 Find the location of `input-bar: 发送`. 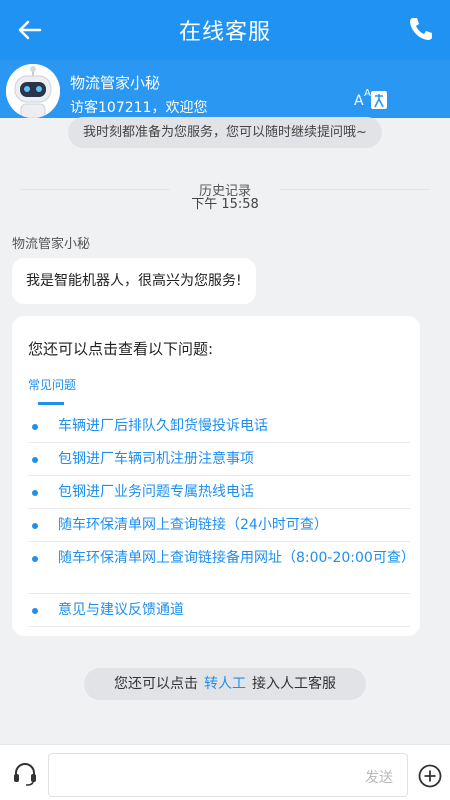

input-bar: 发送 is located at coordinates (225, 772).